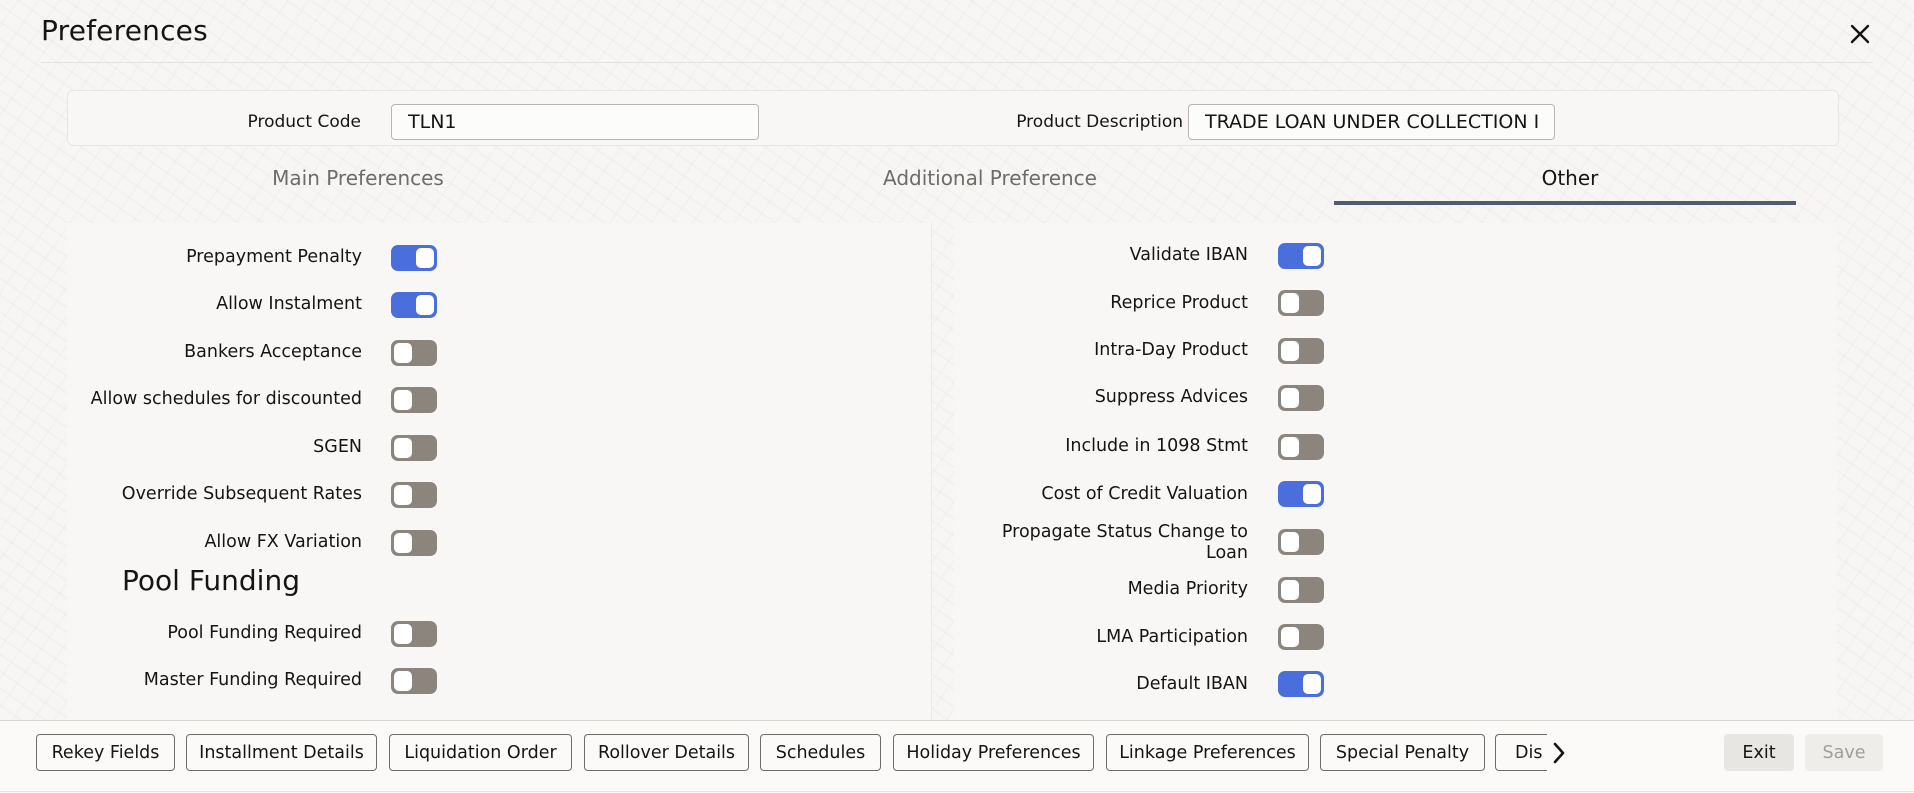 The image size is (1914, 793). Describe the element at coordinates (1156, 446) in the screenshot. I see `include-1098-stmt-label: Include in 1098 Stmt` at that location.